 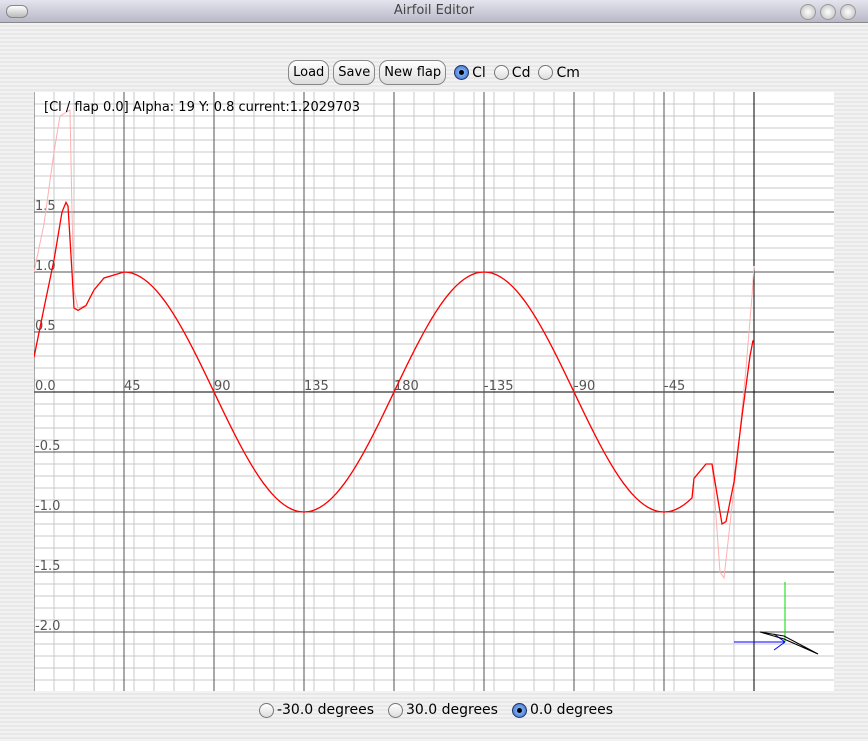 What do you see at coordinates (413, 72) in the screenshot?
I see `new-flap-button: New flap` at bounding box center [413, 72].